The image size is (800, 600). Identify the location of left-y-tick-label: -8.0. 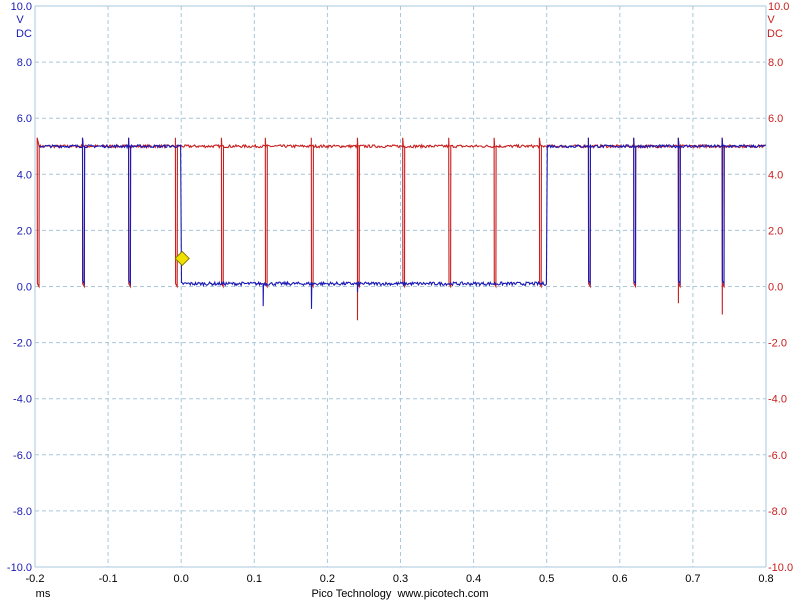
(22, 512).